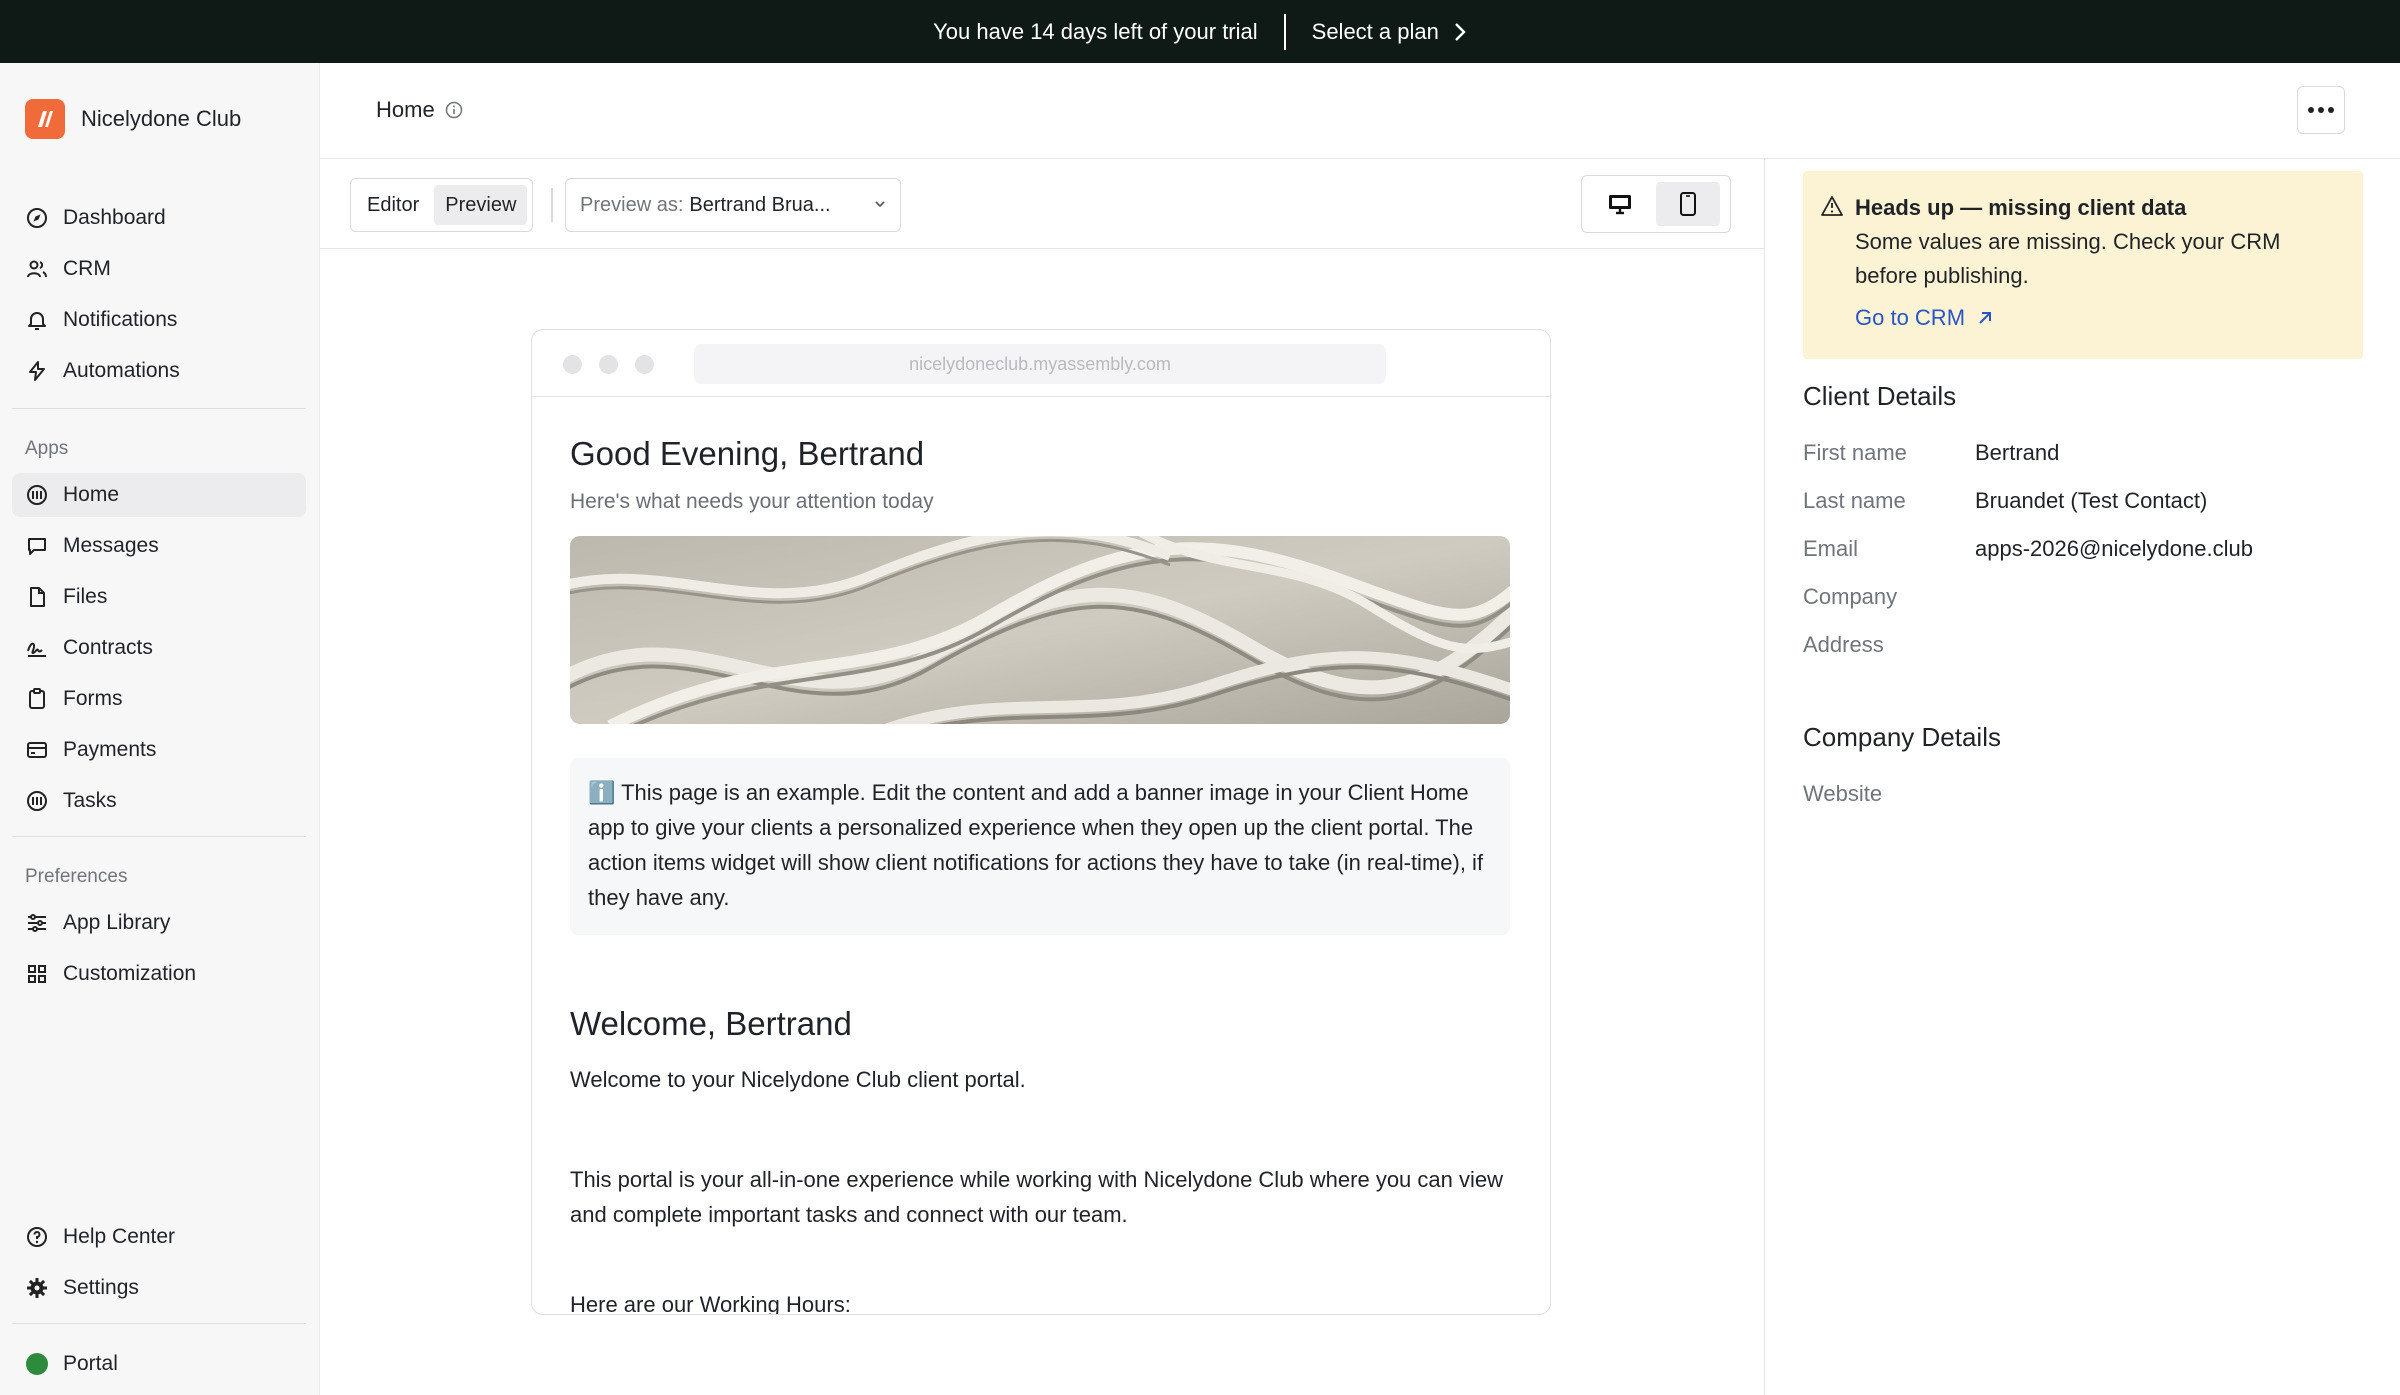 This screenshot has height=1395, width=2400. I want to click on go-to-crm-link: Go to CRM, so click(2099, 318).